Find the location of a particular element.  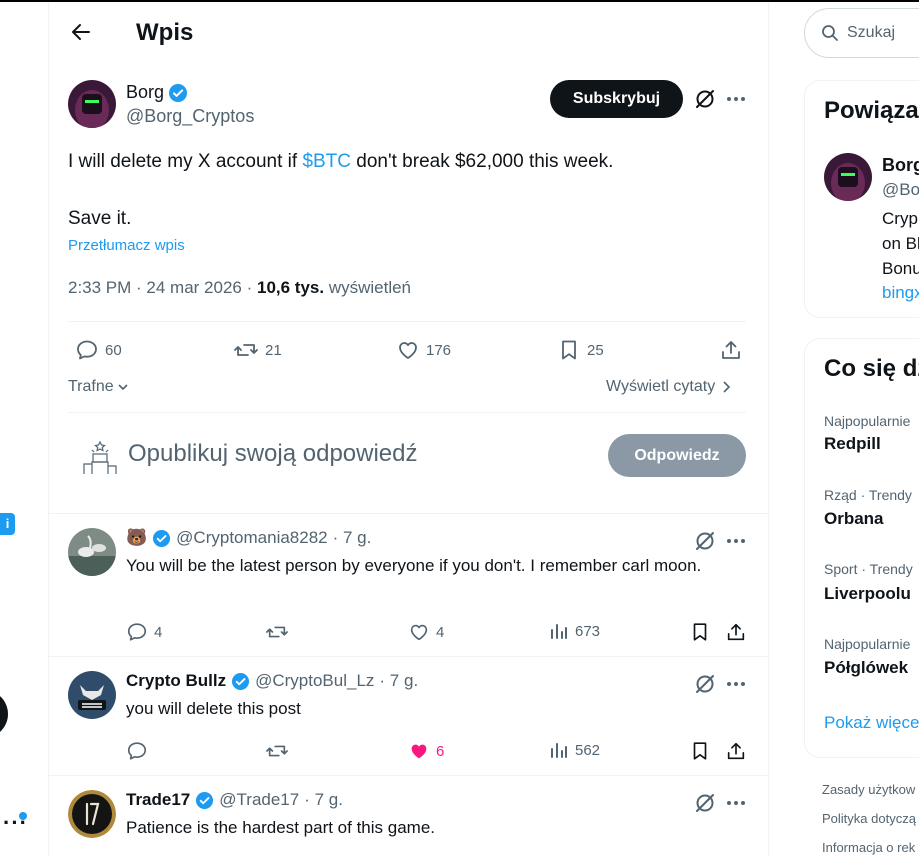

bear-emoji: 🐻 is located at coordinates (137, 537).